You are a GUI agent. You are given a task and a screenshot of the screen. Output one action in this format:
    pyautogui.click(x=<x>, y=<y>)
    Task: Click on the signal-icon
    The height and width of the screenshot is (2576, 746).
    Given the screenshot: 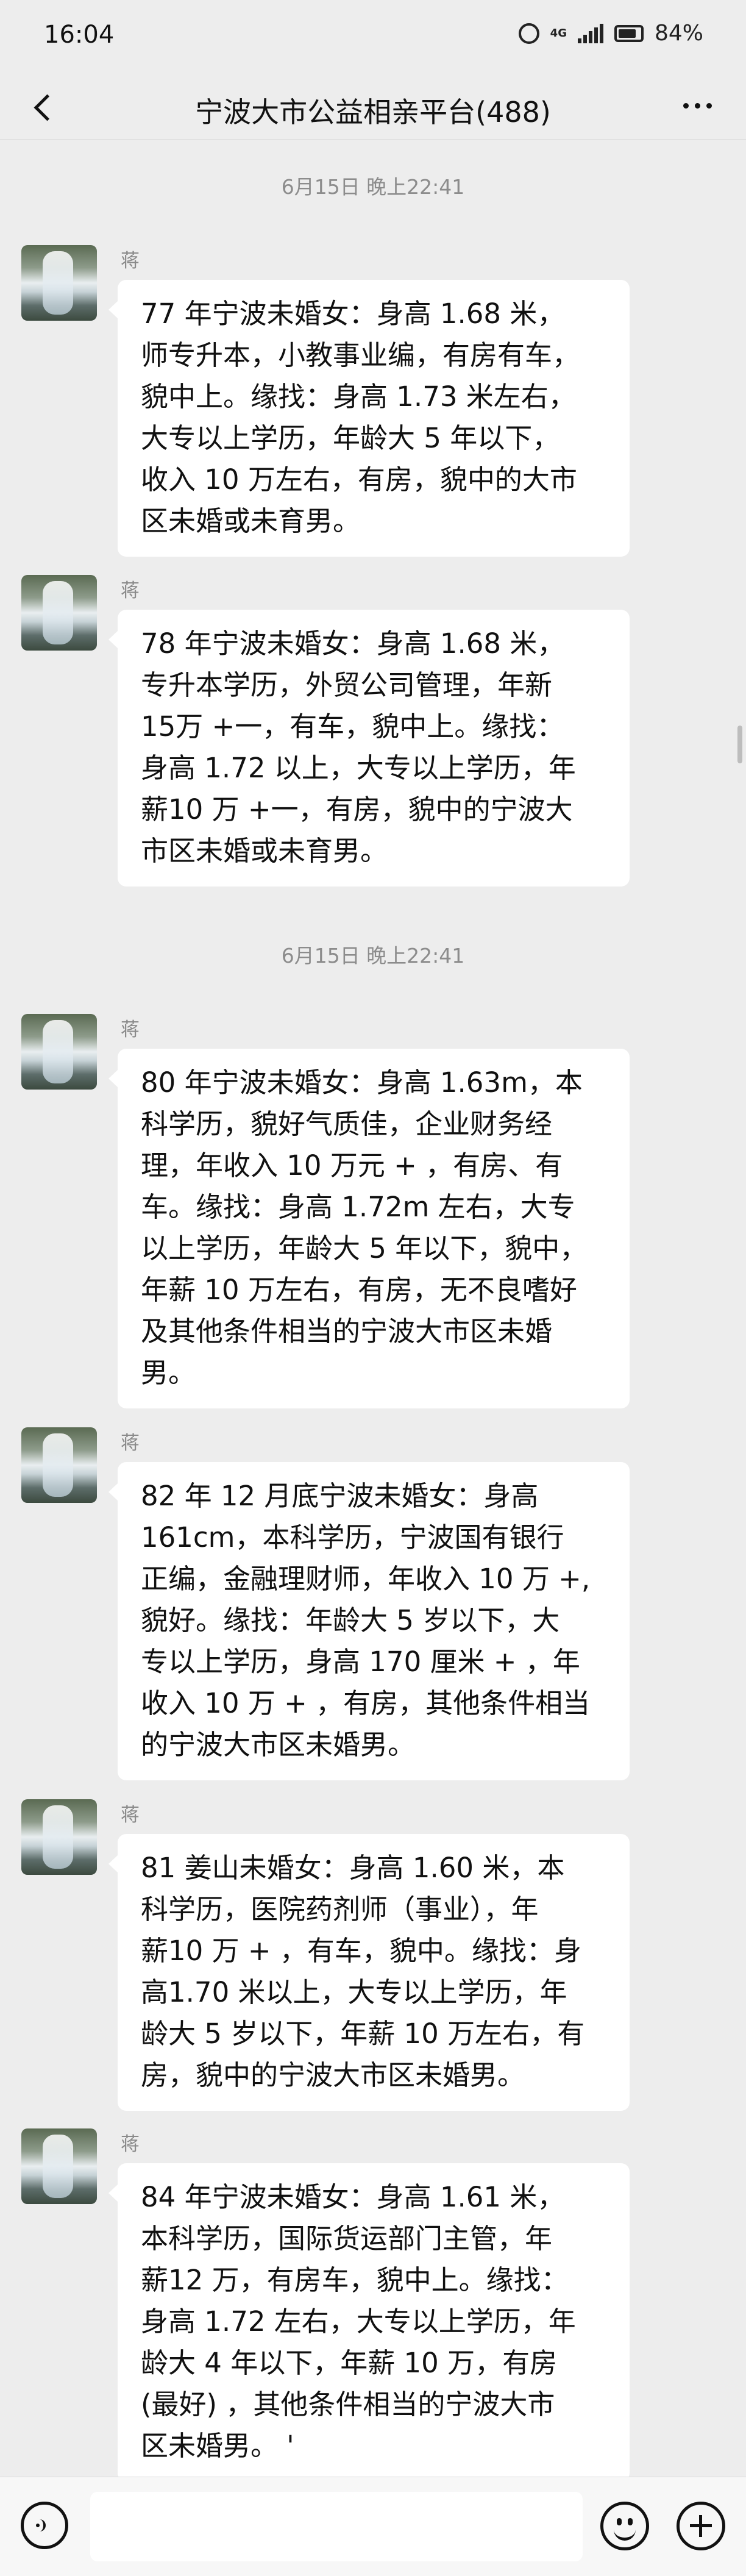 What is the action you would take?
    pyautogui.click(x=590, y=33)
    